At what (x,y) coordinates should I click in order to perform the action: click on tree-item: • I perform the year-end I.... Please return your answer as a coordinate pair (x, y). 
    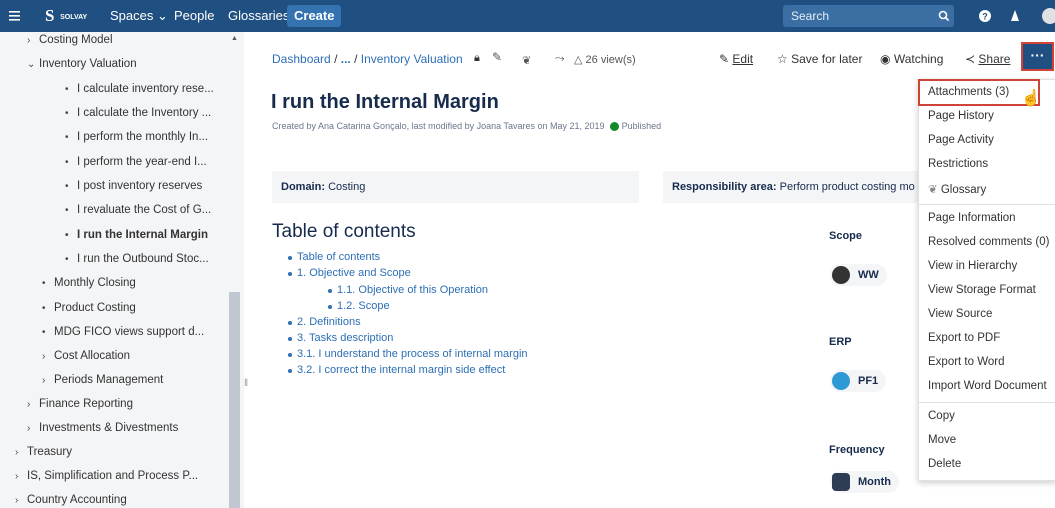
    Looking at the image, I should click on (136, 162).